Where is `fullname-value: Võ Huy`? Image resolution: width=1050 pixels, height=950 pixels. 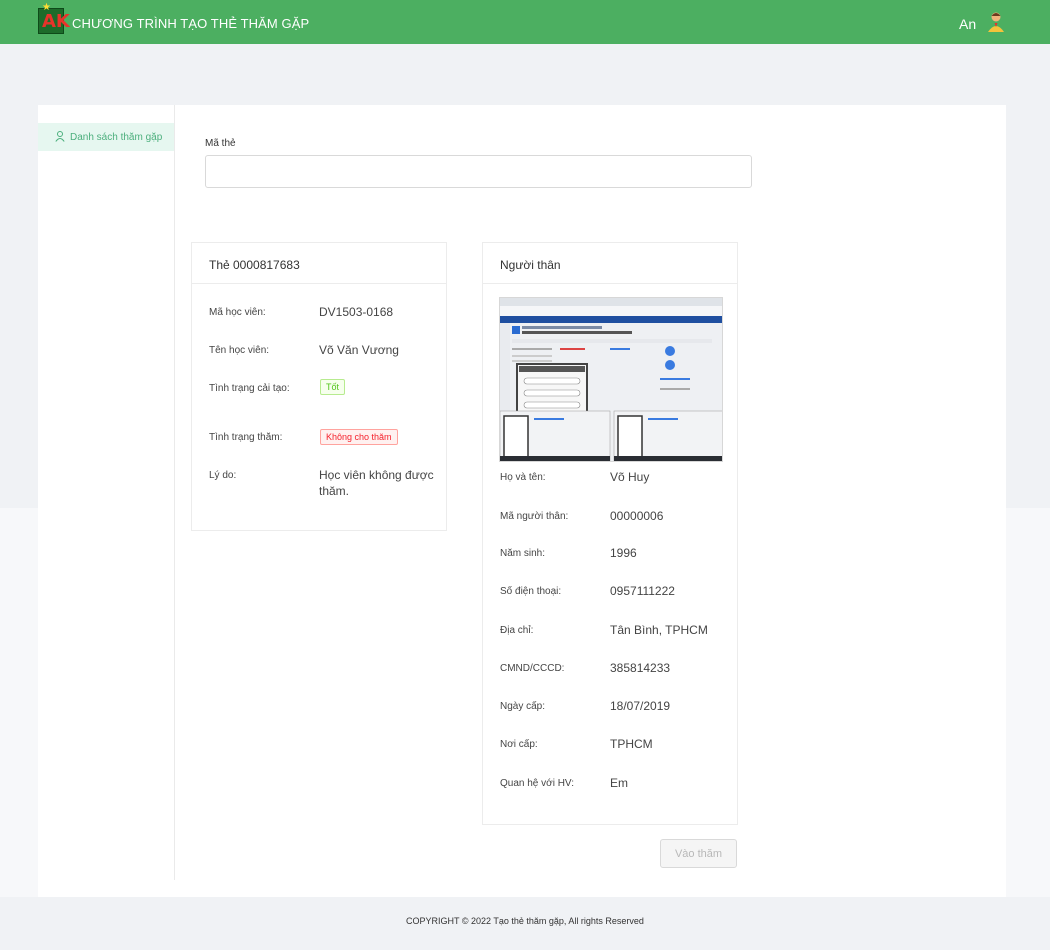
fullname-value: Võ Huy is located at coordinates (630, 477).